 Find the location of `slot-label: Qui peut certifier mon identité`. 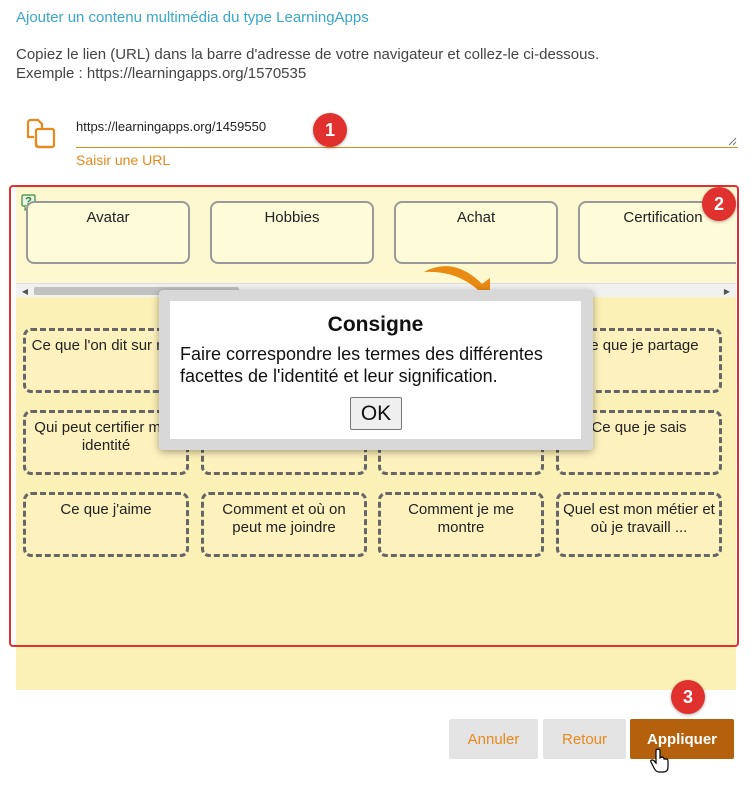

slot-label: Qui peut certifier mon identité is located at coordinates (106, 436).